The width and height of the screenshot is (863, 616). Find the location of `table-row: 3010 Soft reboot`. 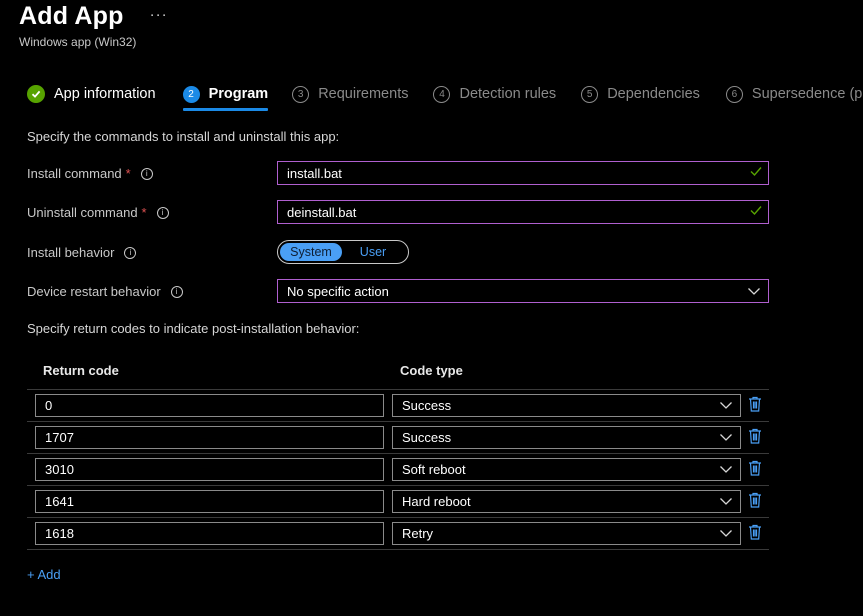

table-row: 3010 Soft reboot is located at coordinates (398, 469).